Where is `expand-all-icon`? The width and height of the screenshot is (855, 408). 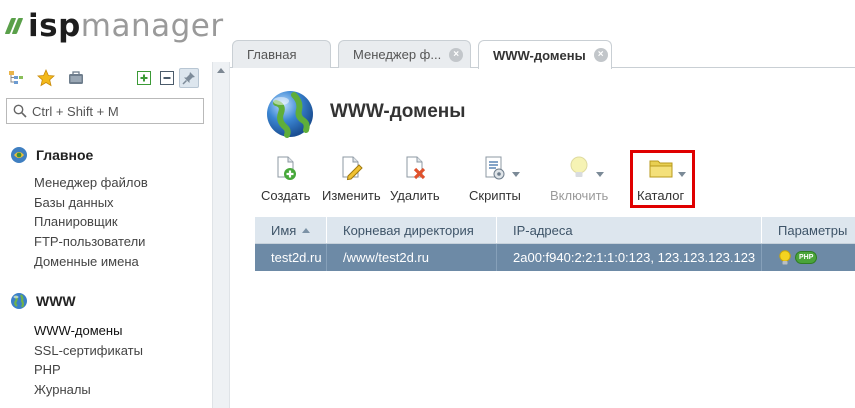 expand-all-icon is located at coordinates (144, 78).